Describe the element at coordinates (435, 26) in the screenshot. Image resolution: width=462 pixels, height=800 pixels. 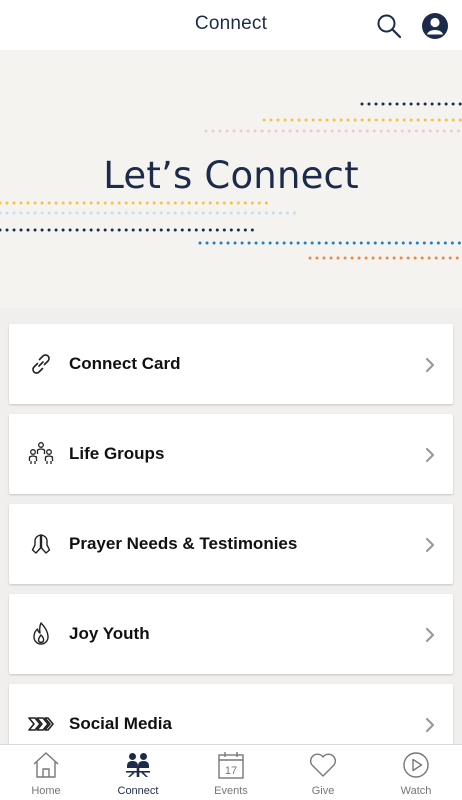
I see `profile-icon` at that location.